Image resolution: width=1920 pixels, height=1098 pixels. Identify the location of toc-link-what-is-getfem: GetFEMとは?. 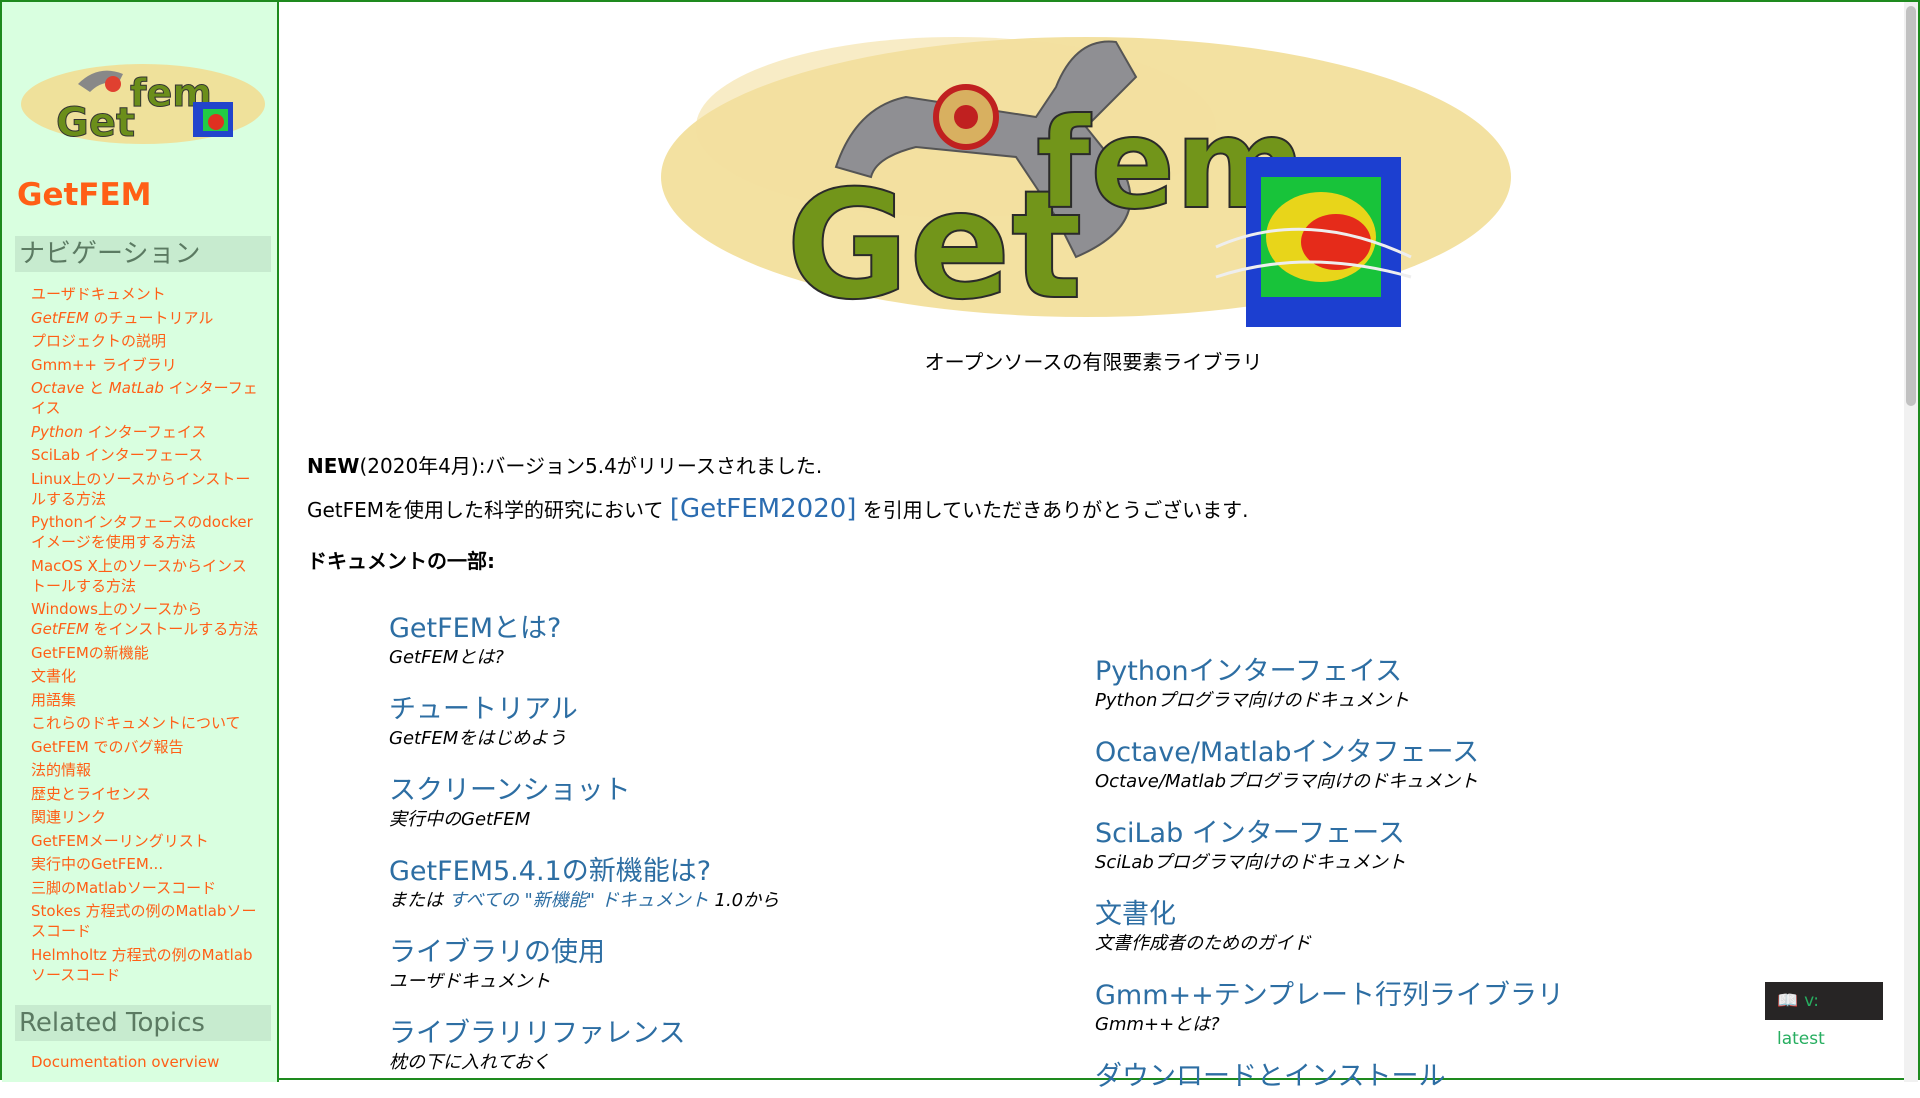
(584, 629).